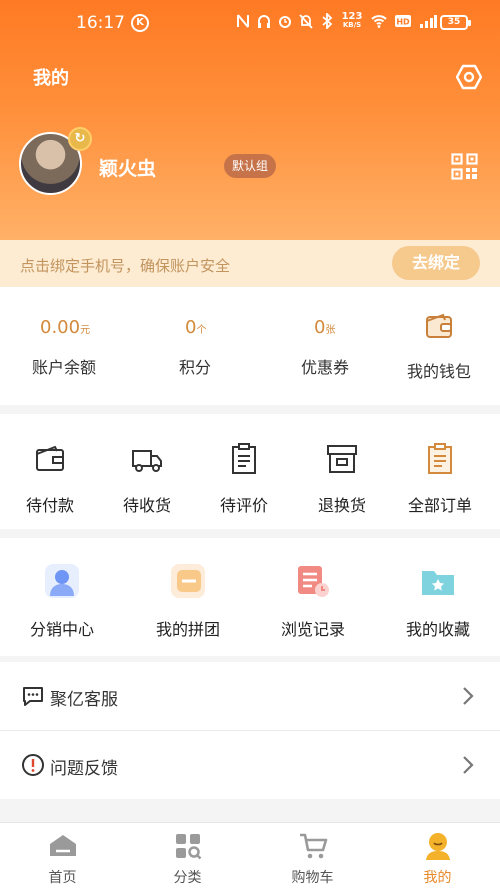  Describe the element at coordinates (250, 263) in the screenshot. I see `bind-phone-bar: 点击绑定手机号，确保账户安全 去绑定` at that location.